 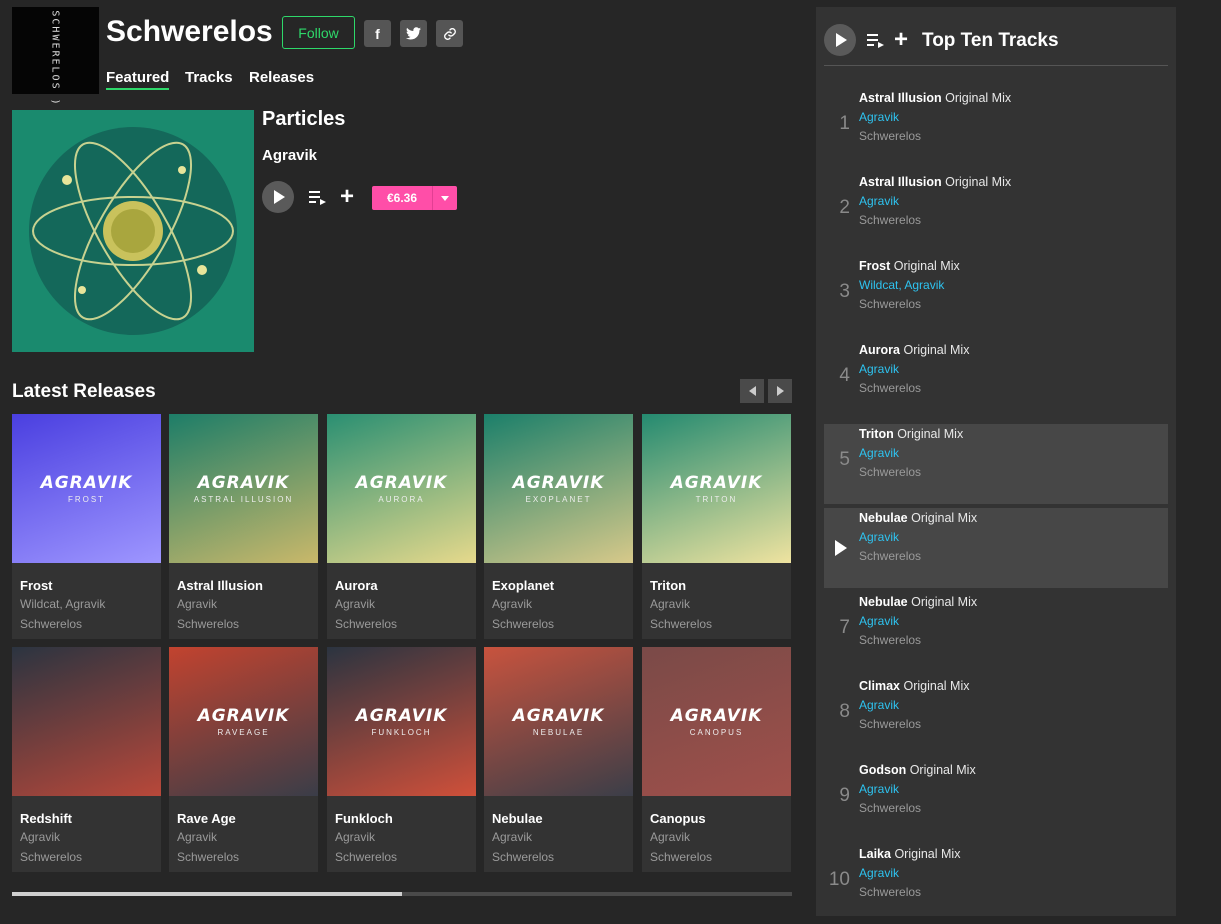 What do you see at coordinates (996, 716) in the screenshot?
I see `track-row: 8 Climax Original Mix Agravik Schwerelos` at bounding box center [996, 716].